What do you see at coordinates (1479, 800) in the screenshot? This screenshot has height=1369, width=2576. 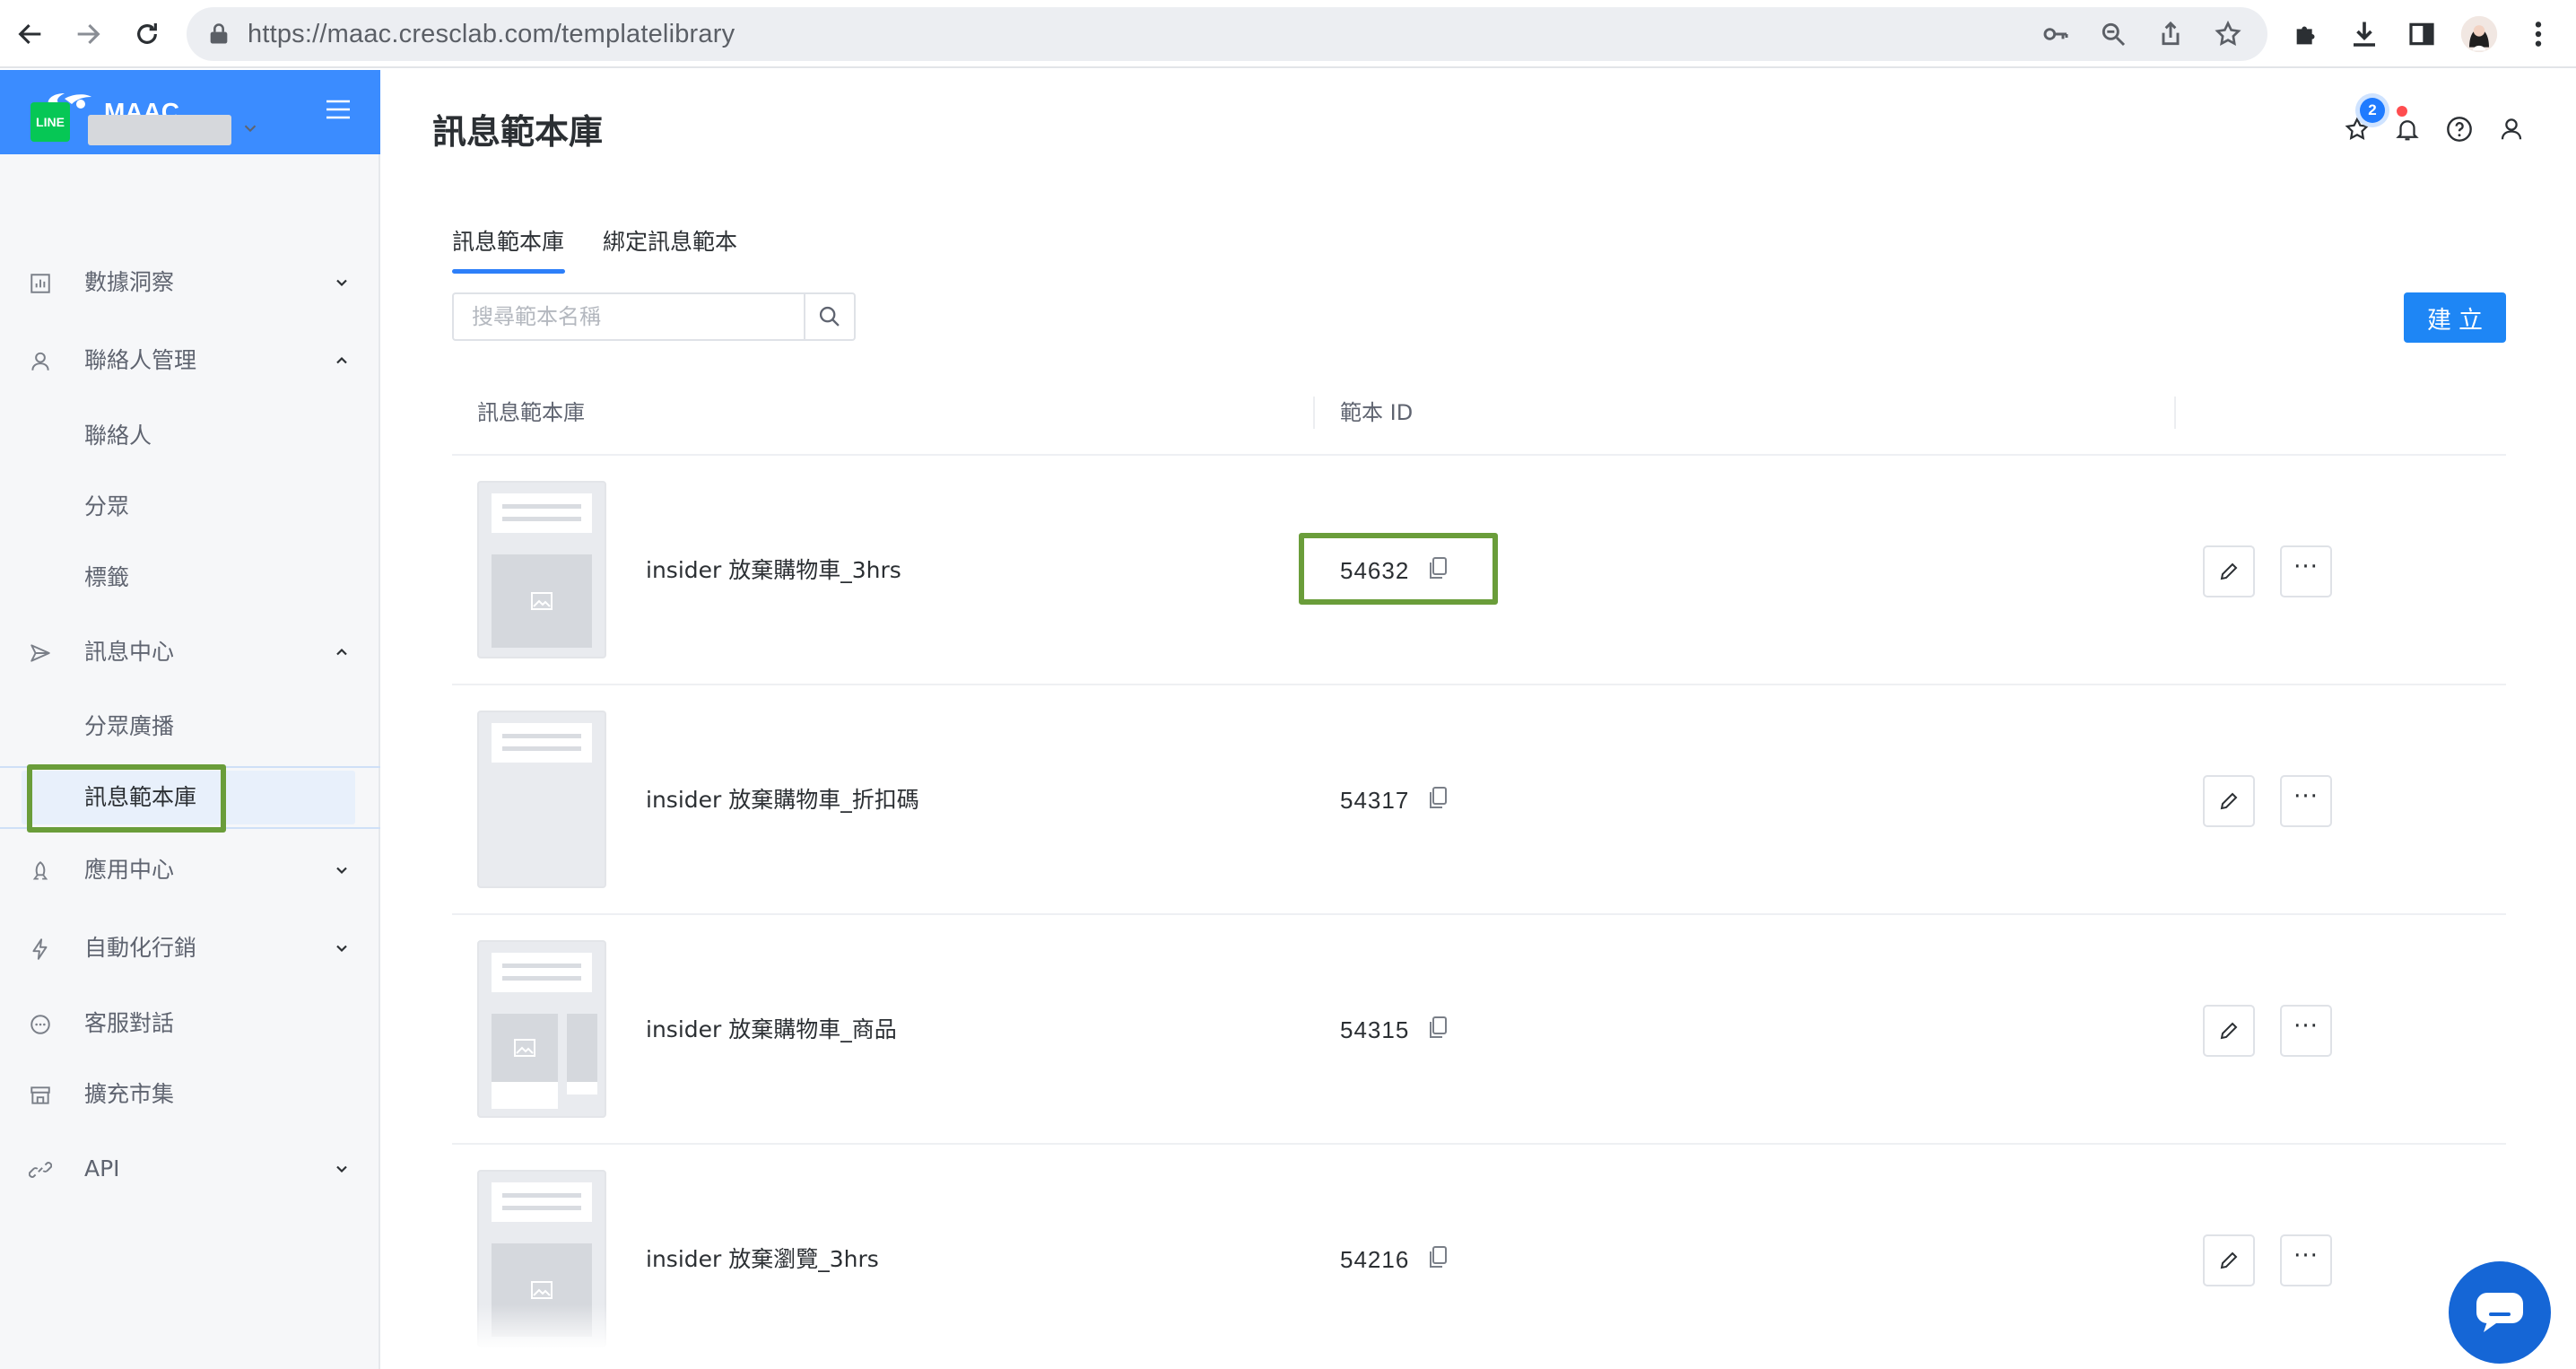 I see `table-row: insider 放棄購物車_折扣碼 54317 ···` at bounding box center [1479, 800].